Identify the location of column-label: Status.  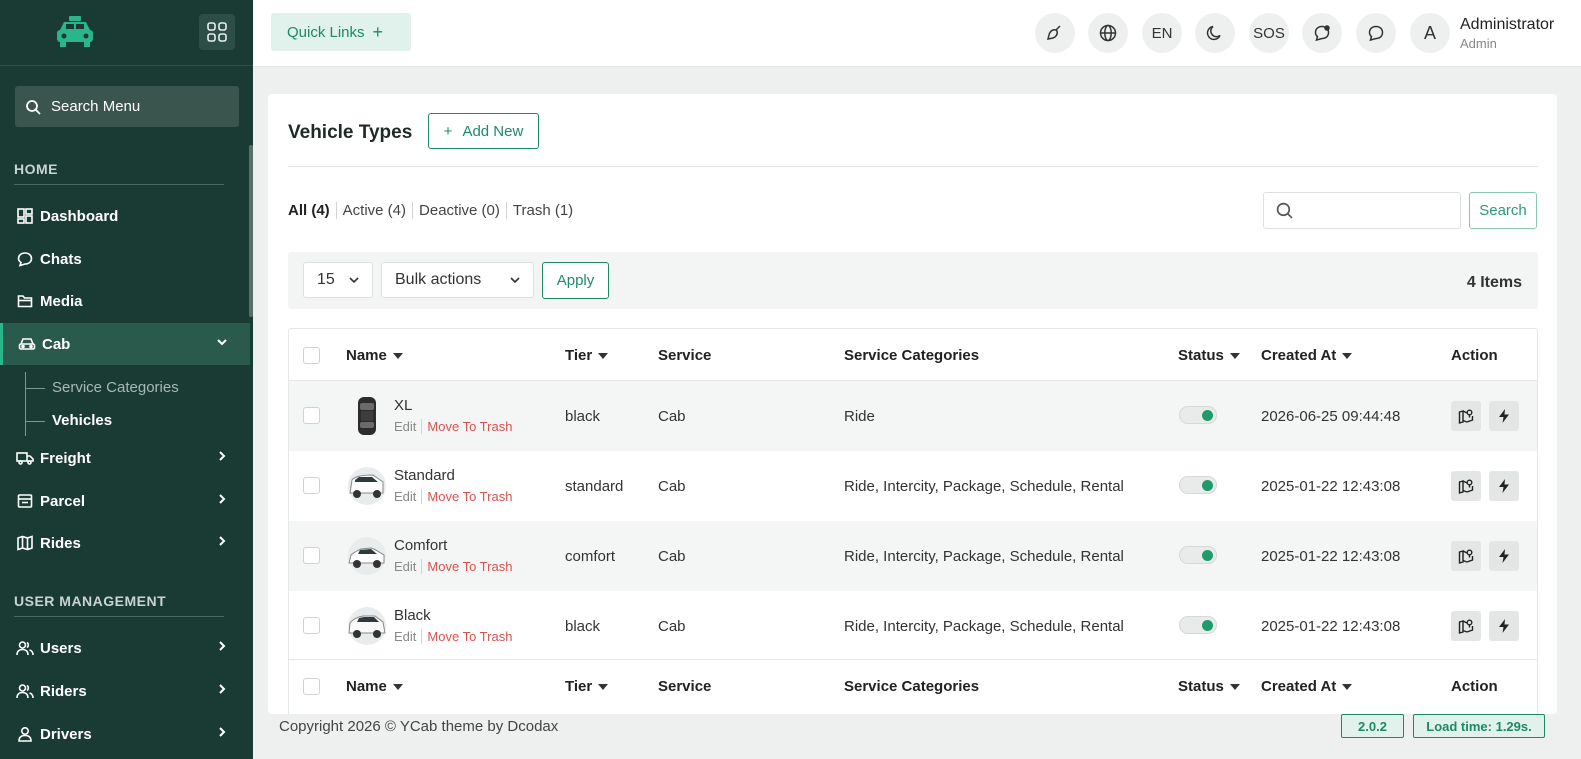
(1201, 686).